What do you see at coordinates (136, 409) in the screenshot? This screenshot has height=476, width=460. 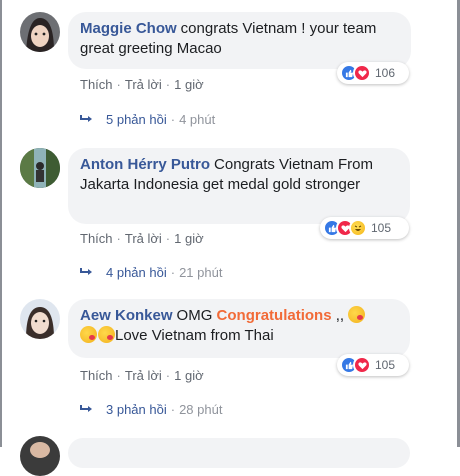 I see `replies-count: 3 phản hồi` at bounding box center [136, 409].